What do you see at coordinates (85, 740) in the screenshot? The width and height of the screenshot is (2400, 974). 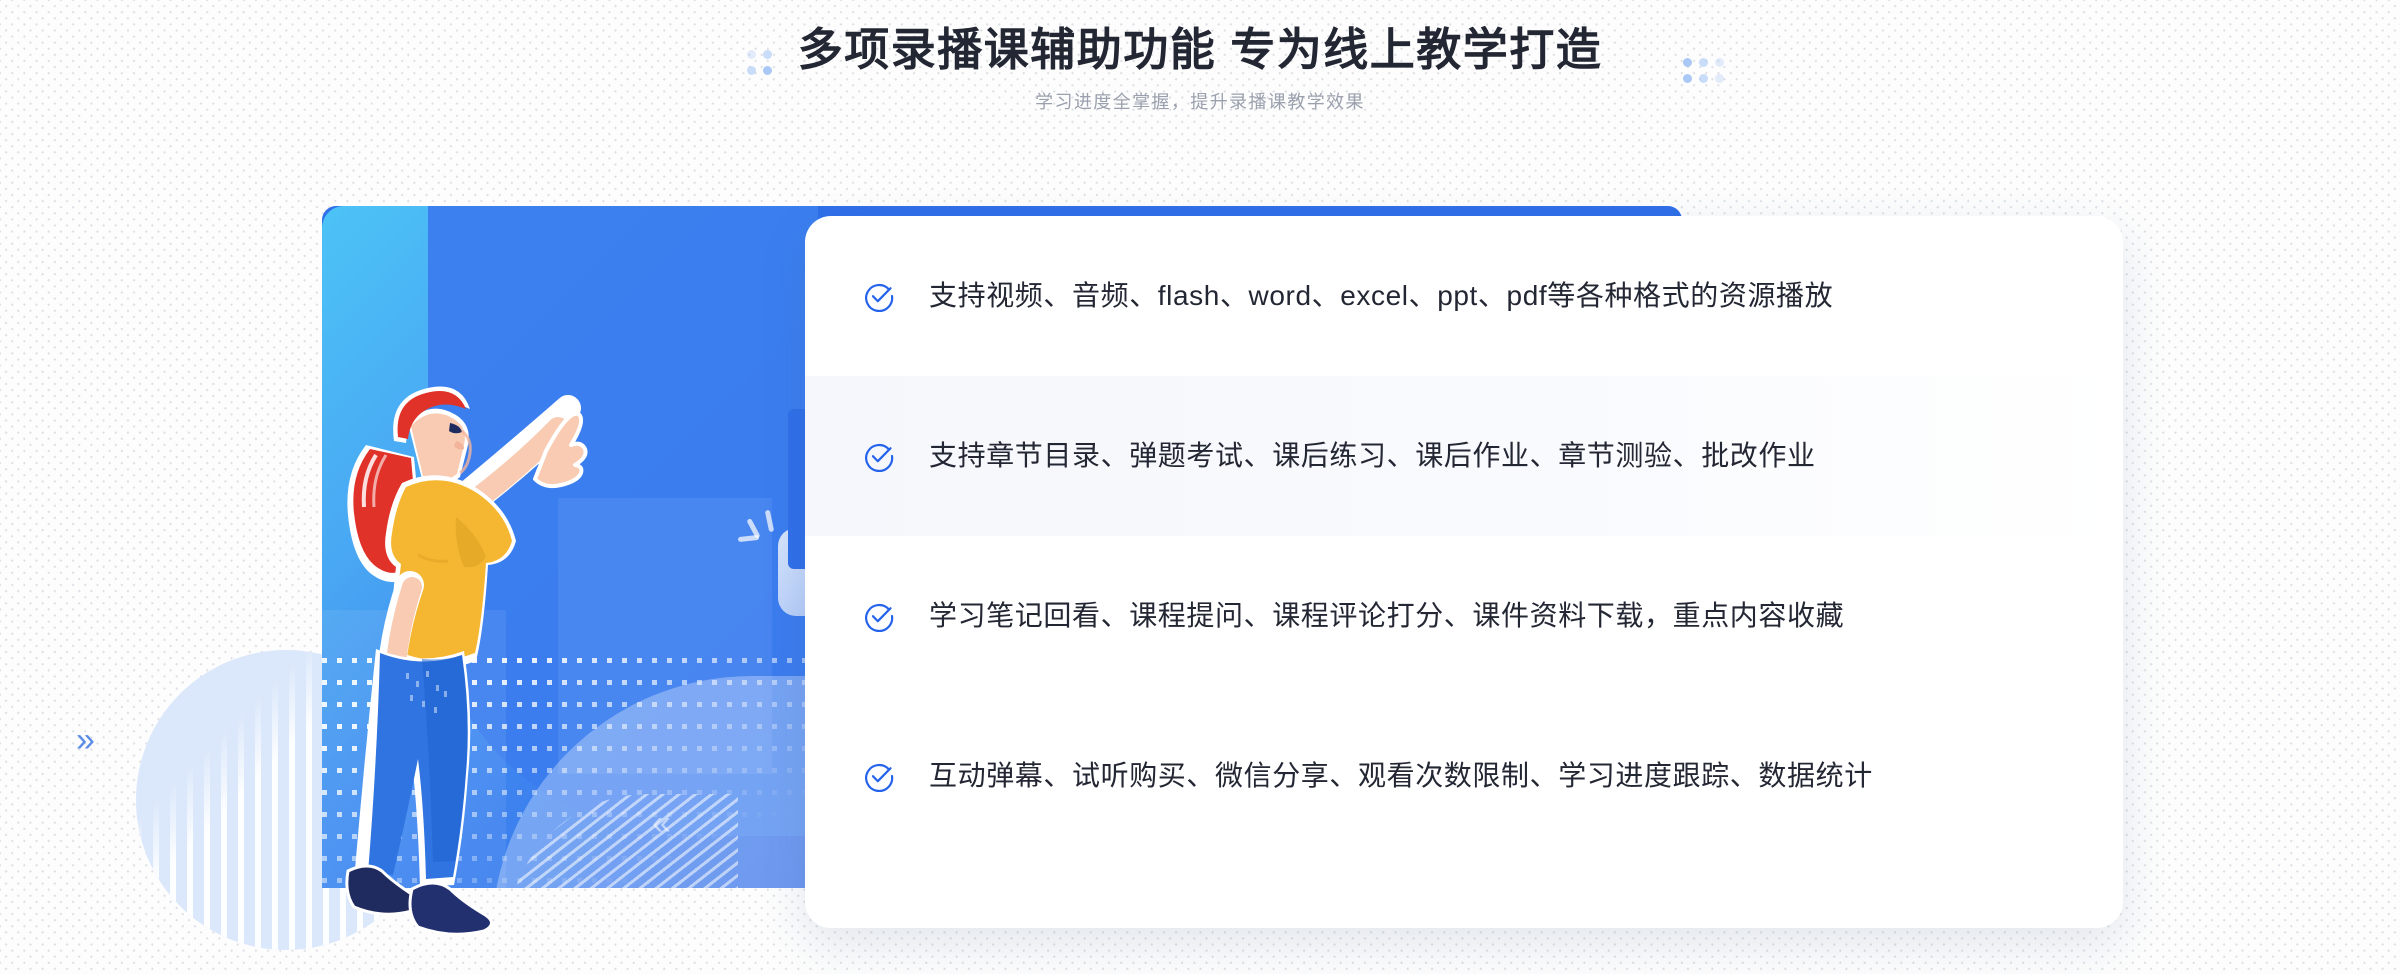 I see `double-chevron-right-icon: »` at bounding box center [85, 740].